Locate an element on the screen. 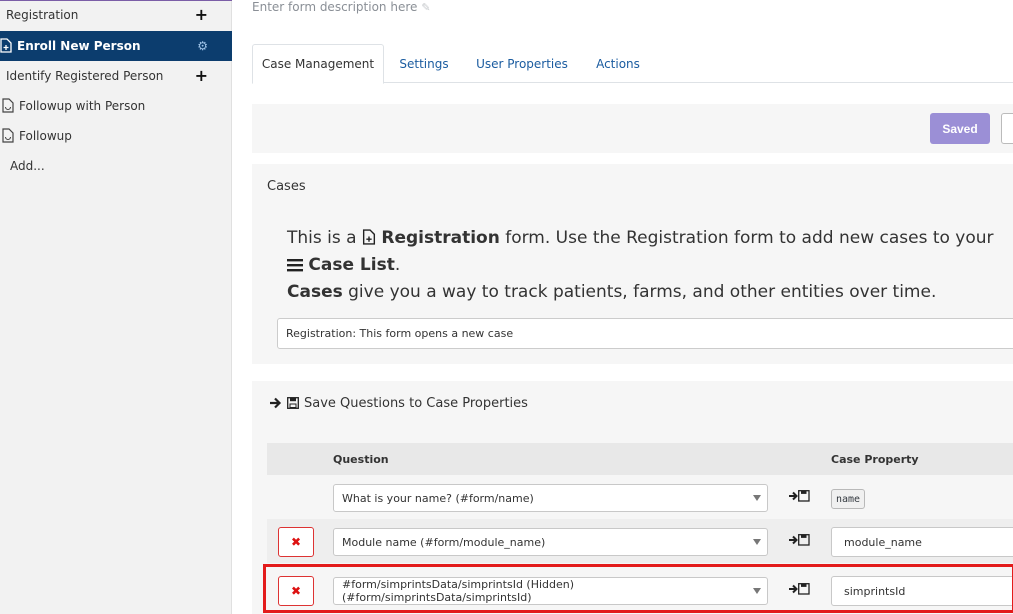 This screenshot has height=614, width=1013. saved-button: Saved is located at coordinates (960, 128).